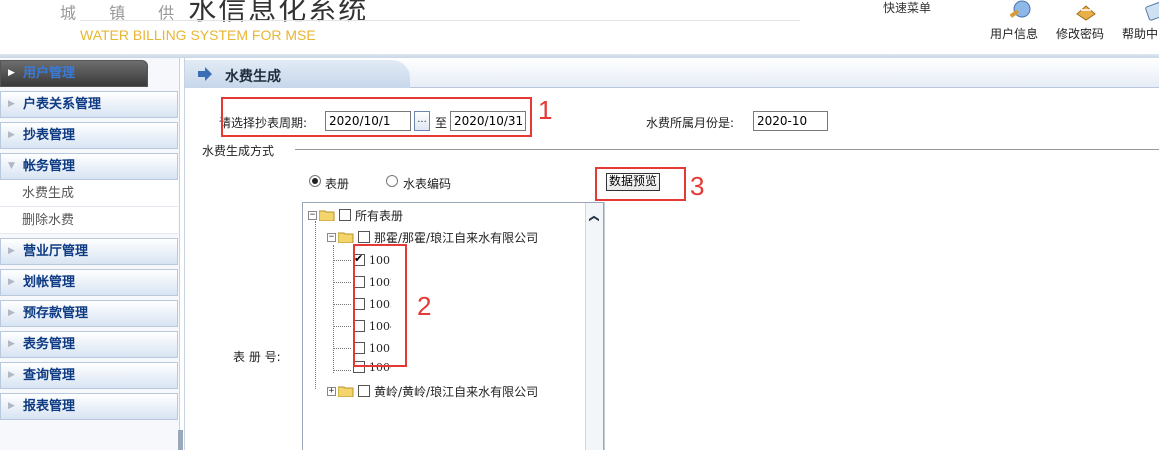 The width and height of the screenshot is (1159, 450). I want to click on sidebar-item-label: 帐务管理, so click(49, 166).